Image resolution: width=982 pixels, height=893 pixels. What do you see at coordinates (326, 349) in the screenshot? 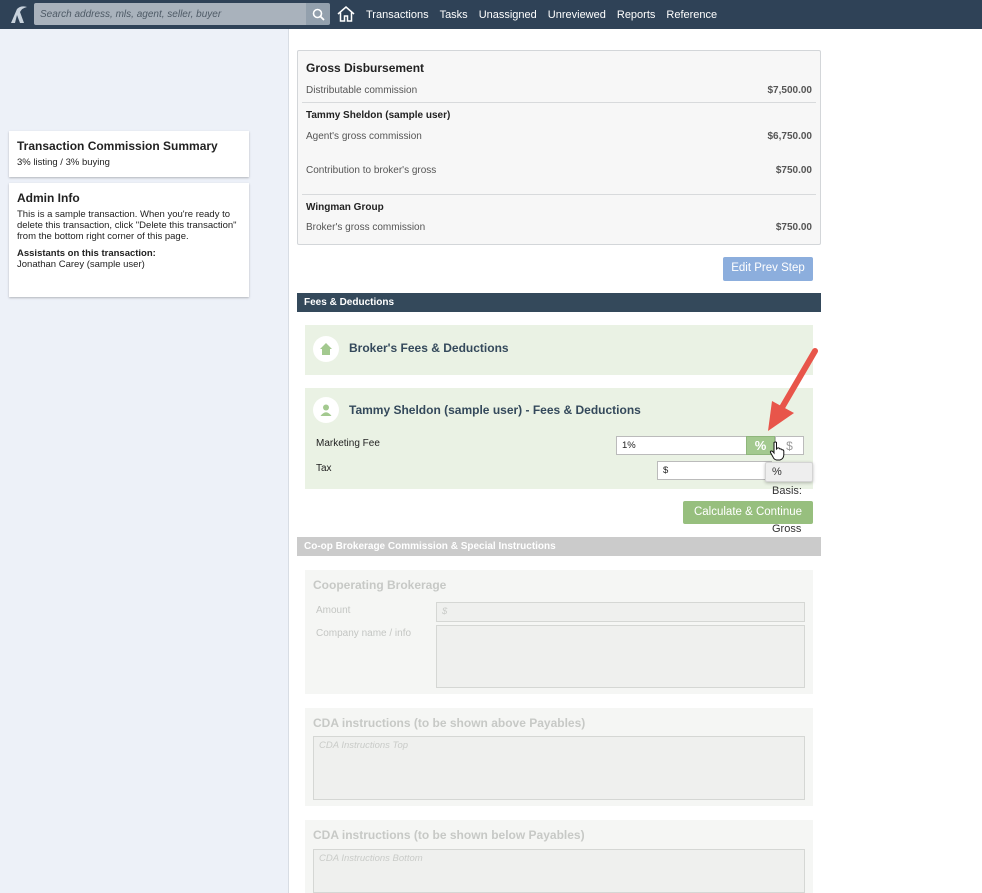
I see `house-icon` at bounding box center [326, 349].